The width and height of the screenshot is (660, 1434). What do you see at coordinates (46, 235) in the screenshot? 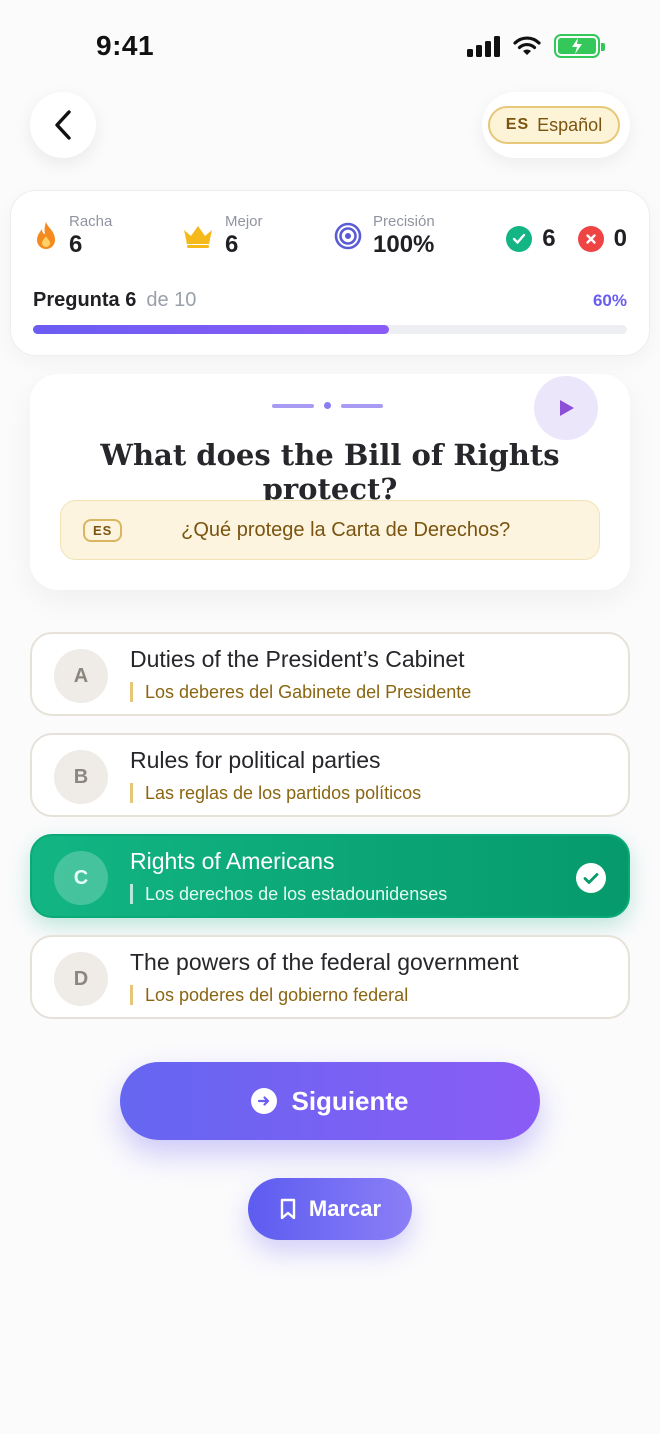
I see `flame-icon` at bounding box center [46, 235].